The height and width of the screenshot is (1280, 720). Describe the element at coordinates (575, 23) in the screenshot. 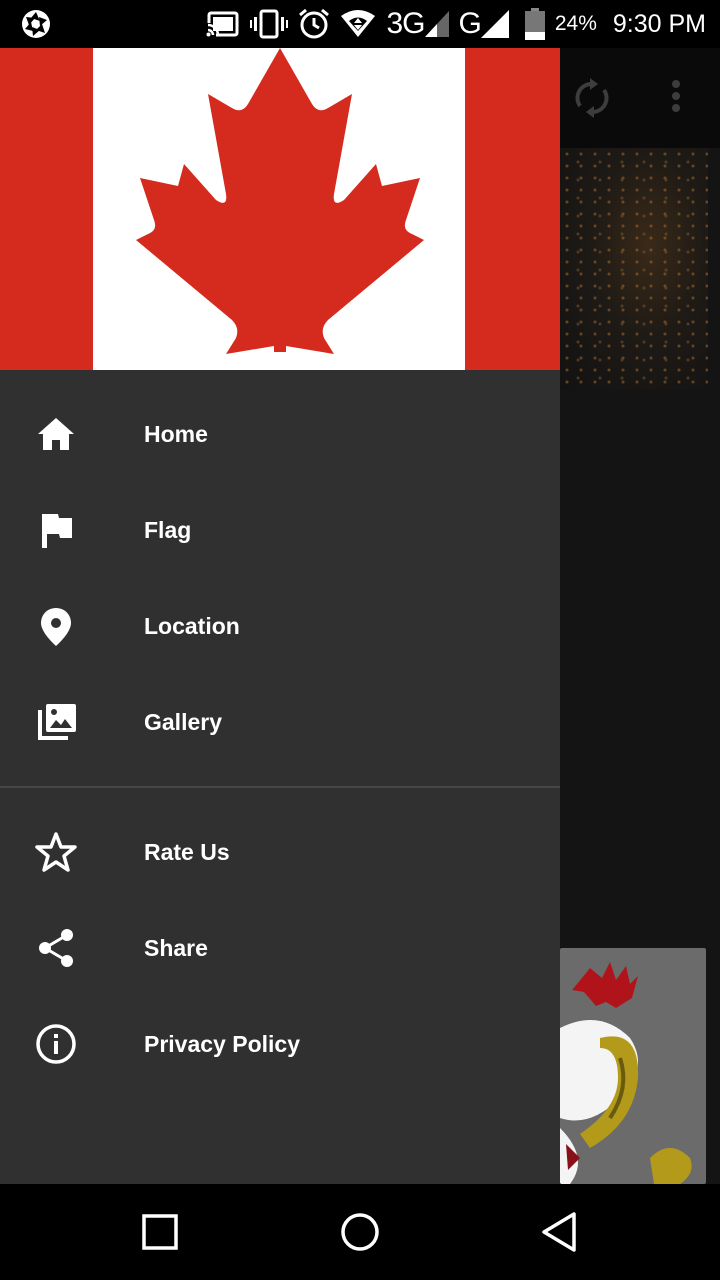

I see `battery-percent: 24%` at that location.